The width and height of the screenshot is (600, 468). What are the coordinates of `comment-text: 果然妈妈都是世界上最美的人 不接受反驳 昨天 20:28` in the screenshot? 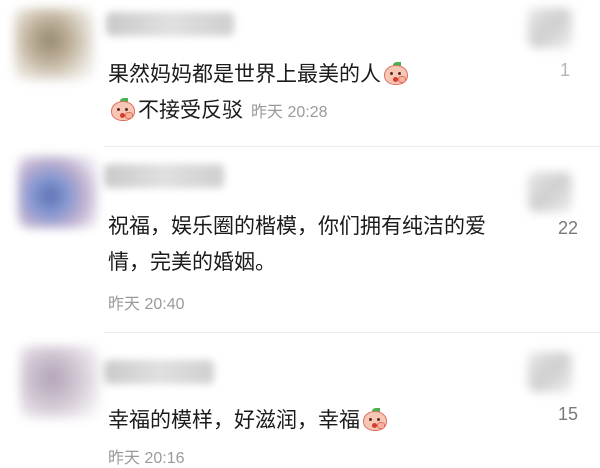 It's located at (308, 93).